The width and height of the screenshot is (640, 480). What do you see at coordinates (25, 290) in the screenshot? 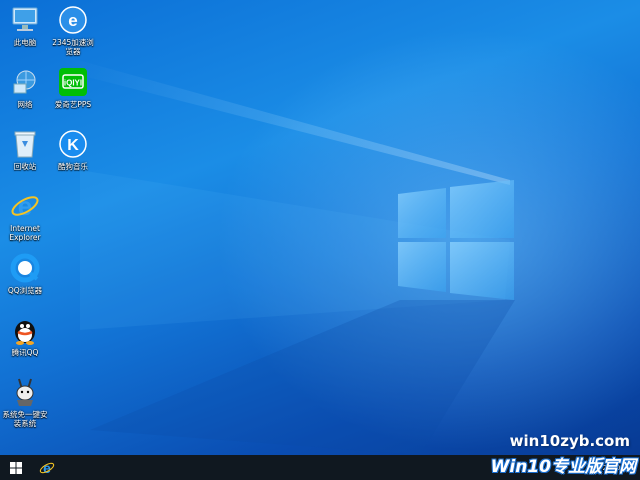
I see `desktop-icon-label: QQ浏览器` at bounding box center [25, 290].